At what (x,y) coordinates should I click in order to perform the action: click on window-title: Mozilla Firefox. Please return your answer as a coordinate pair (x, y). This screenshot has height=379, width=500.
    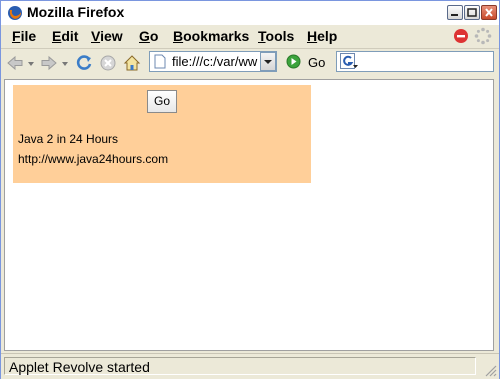
    Looking at the image, I should click on (76, 12).